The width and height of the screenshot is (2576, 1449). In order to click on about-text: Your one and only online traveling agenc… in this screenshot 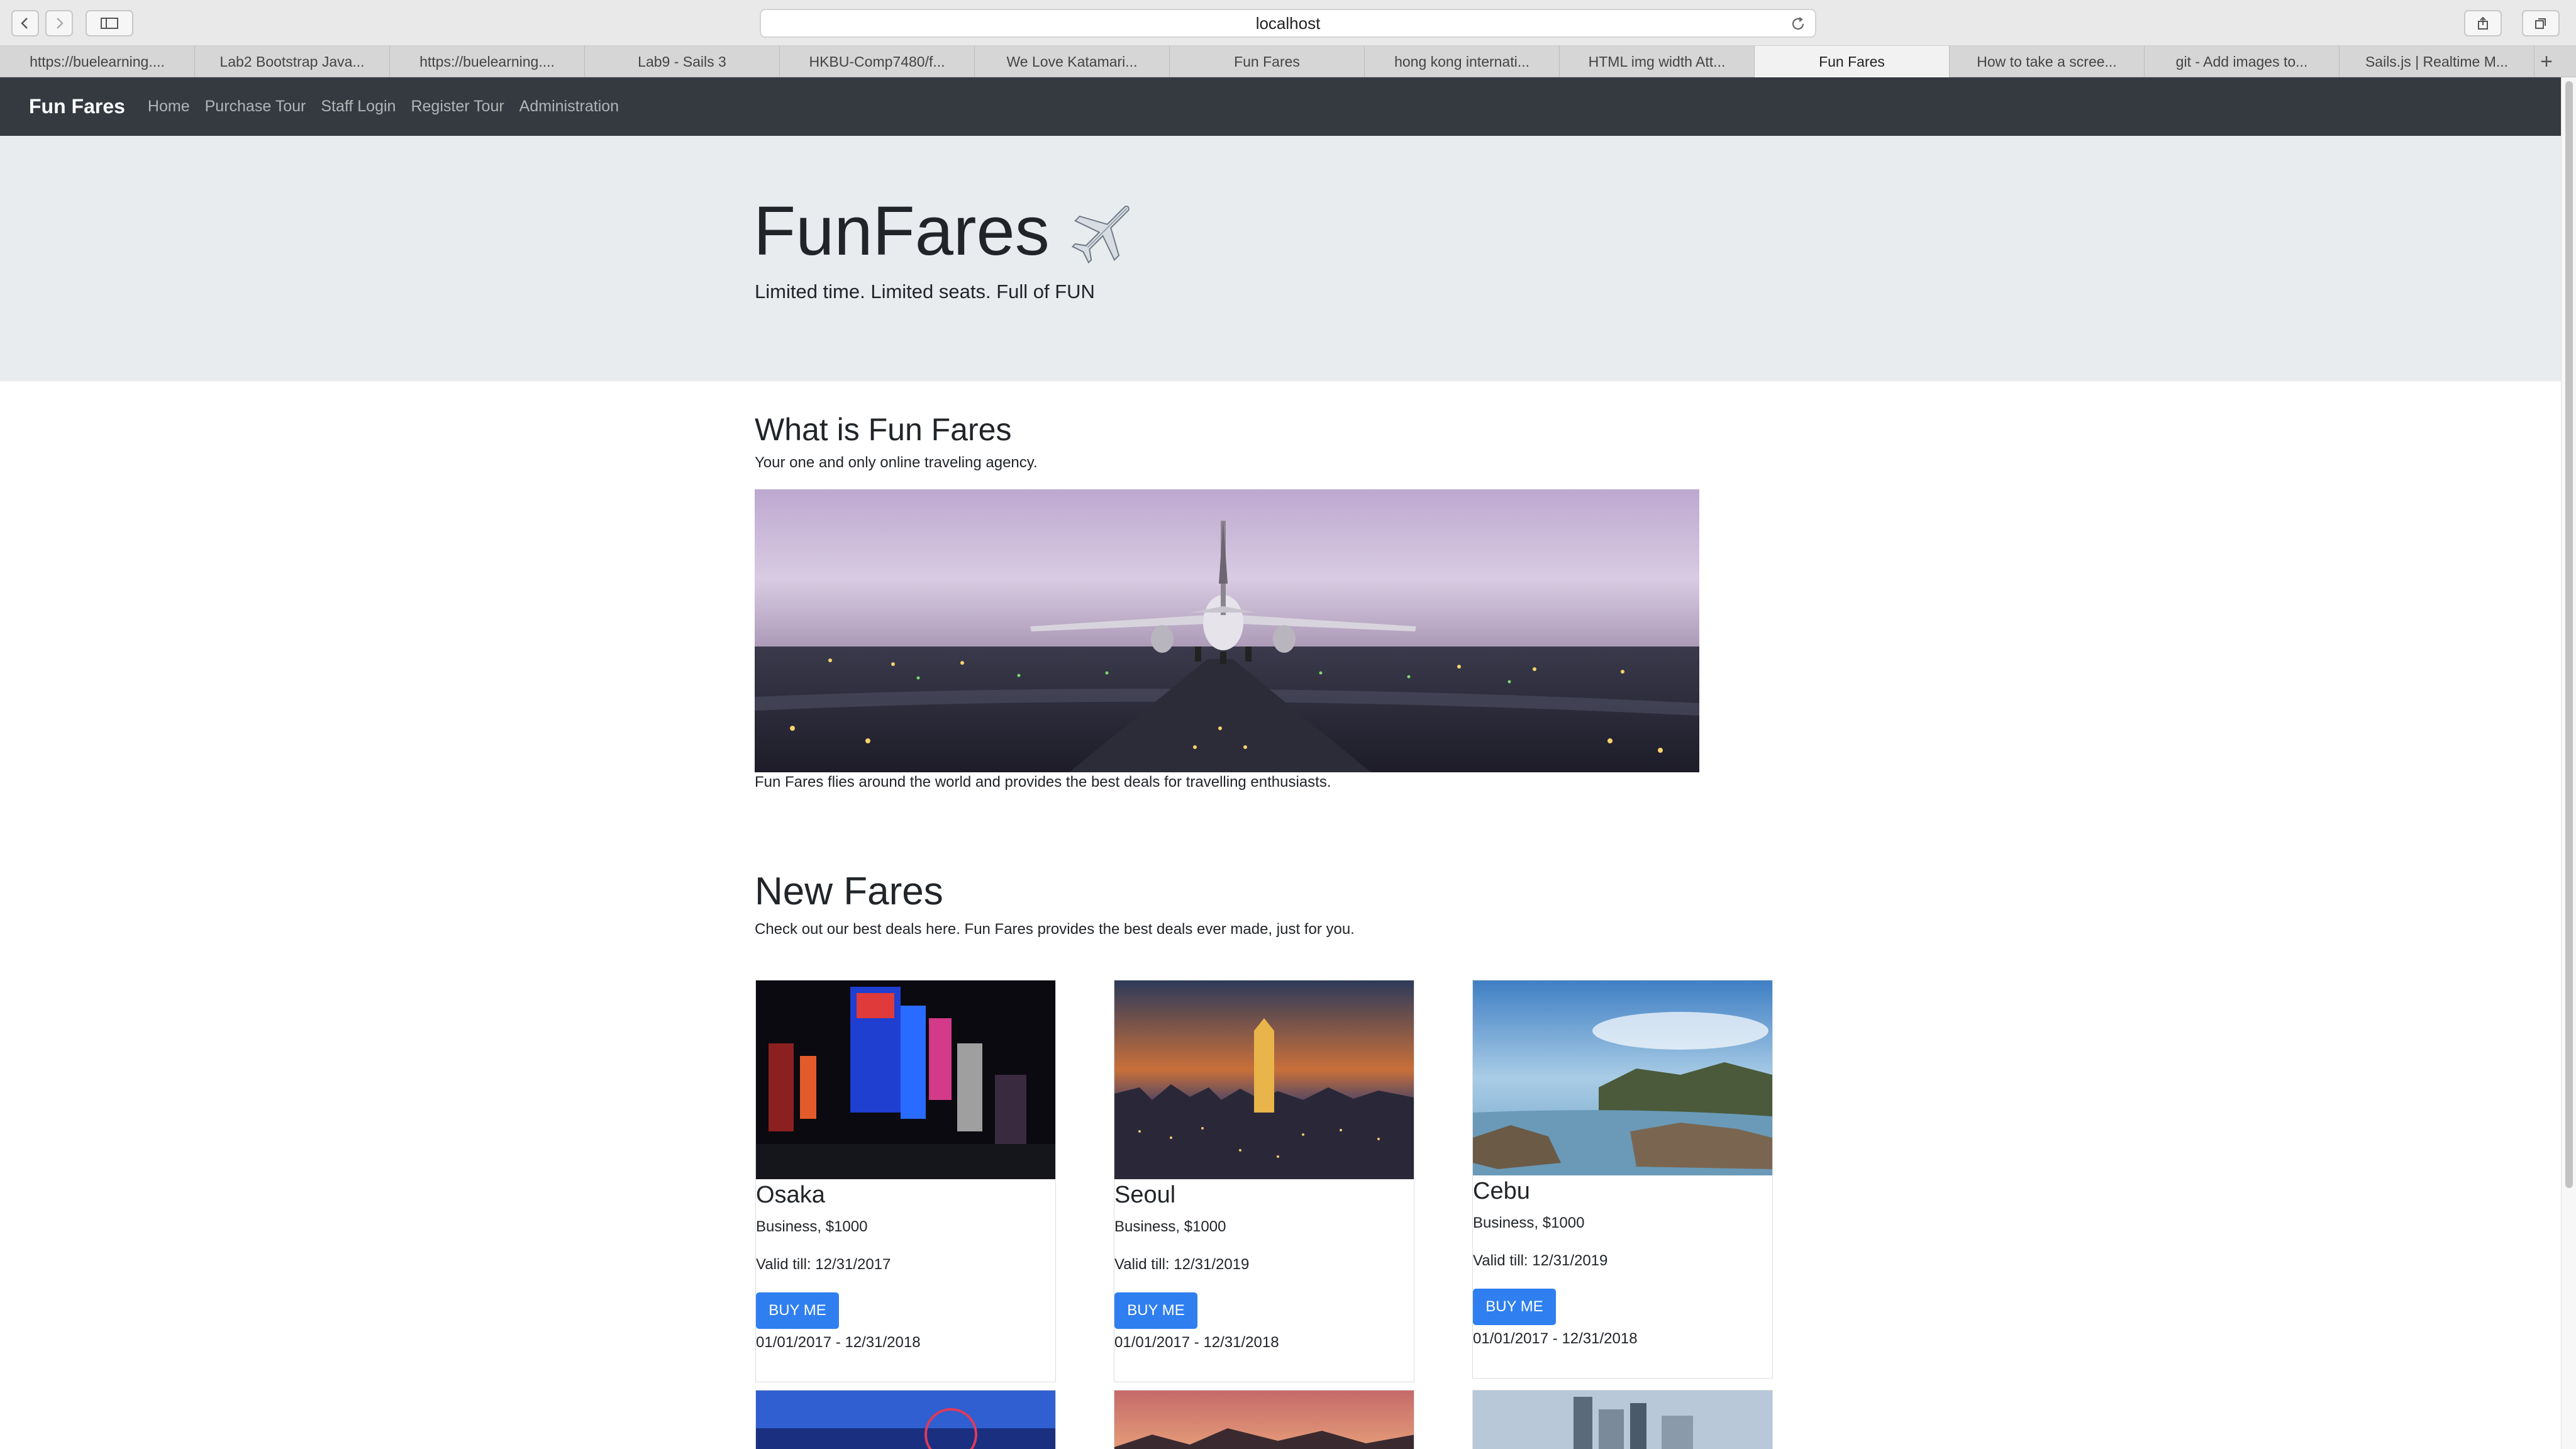, I will do `click(896, 462)`.